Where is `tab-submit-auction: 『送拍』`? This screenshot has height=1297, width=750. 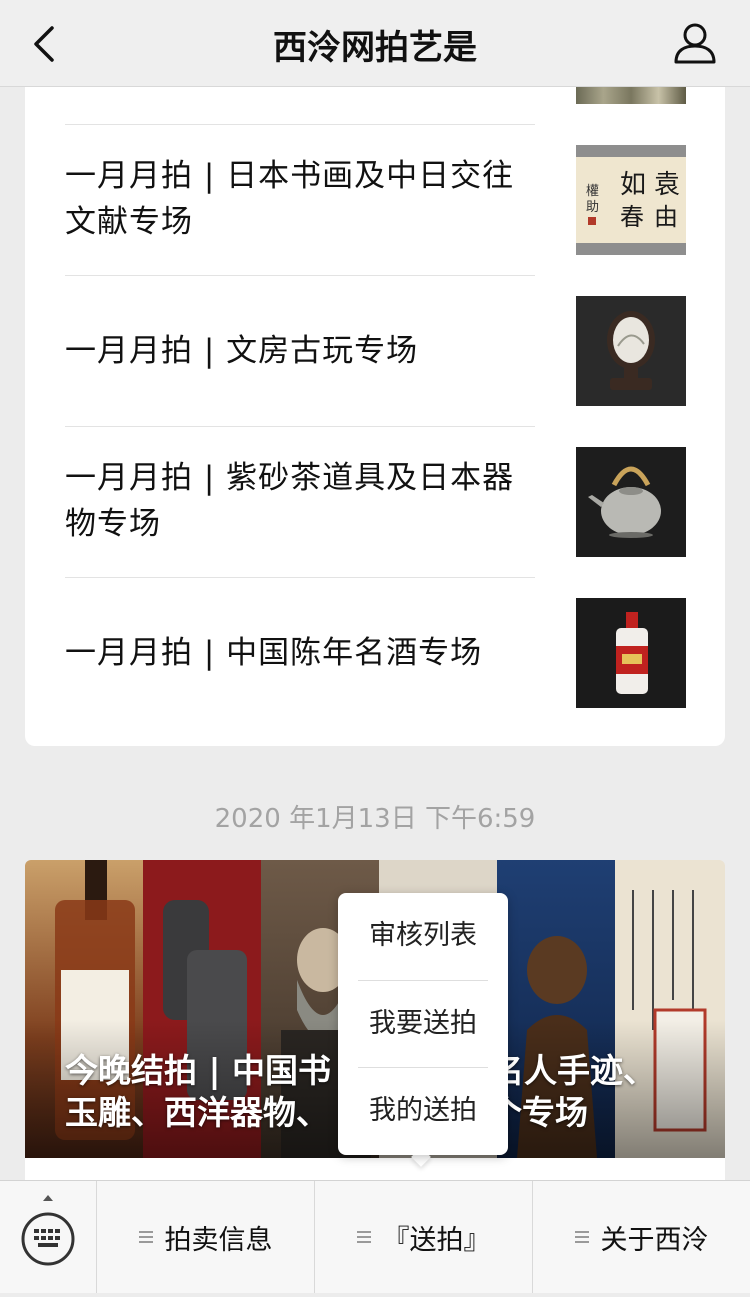 tab-submit-auction: 『送拍』 is located at coordinates (424, 1237).